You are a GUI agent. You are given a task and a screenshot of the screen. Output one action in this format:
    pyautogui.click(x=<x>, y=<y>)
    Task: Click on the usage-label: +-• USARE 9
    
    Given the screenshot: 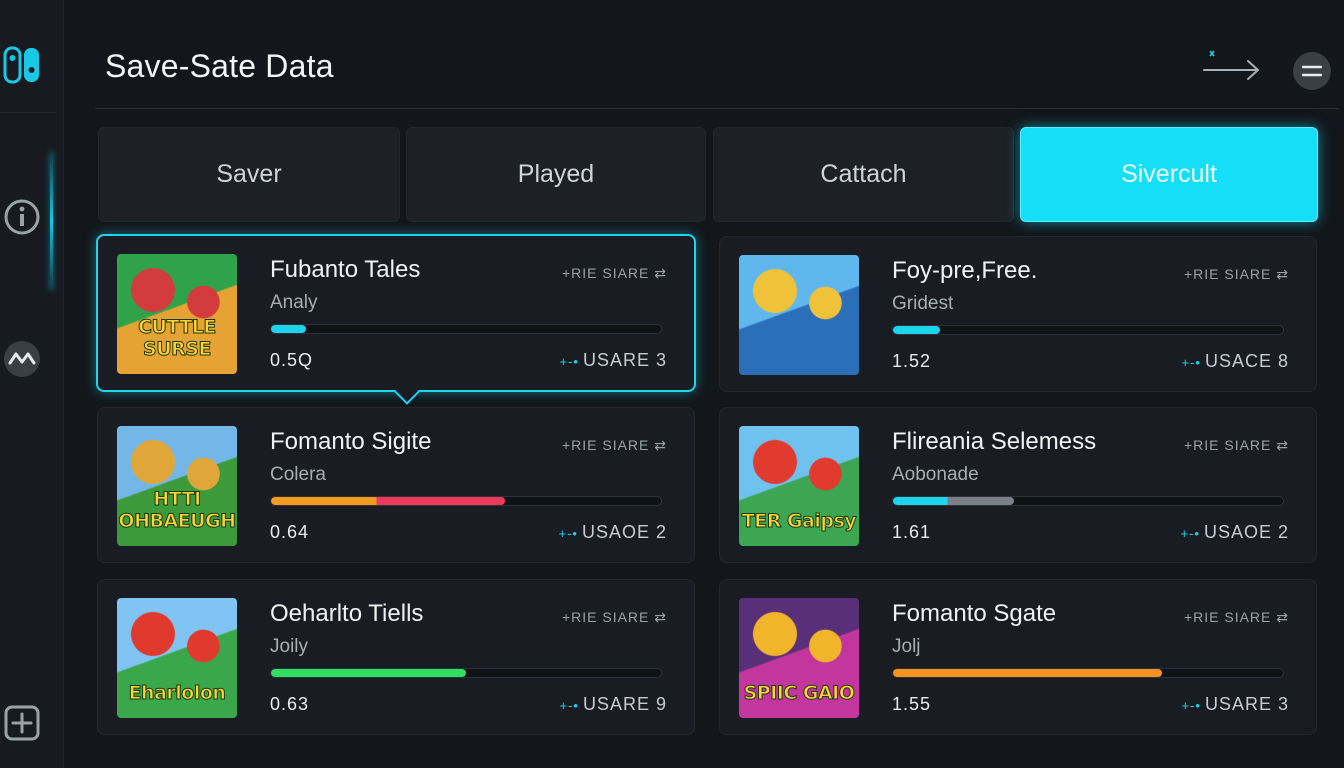 What is the action you would take?
    pyautogui.click(x=613, y=704)
    